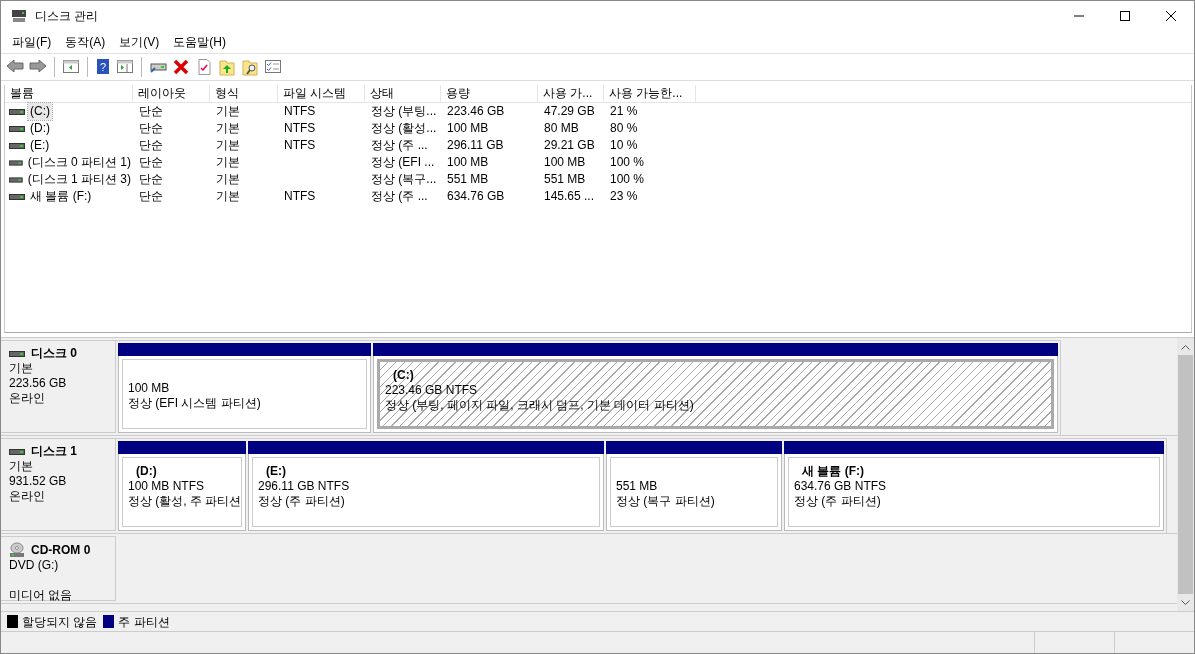  Describe the element at coordinates (15, 67) in the screenshot. I see `back-icon` at that location.